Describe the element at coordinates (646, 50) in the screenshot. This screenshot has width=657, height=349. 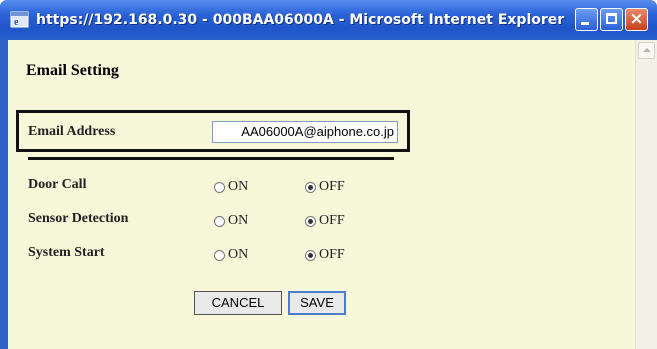
I see `scroll-up-icon` at that location.